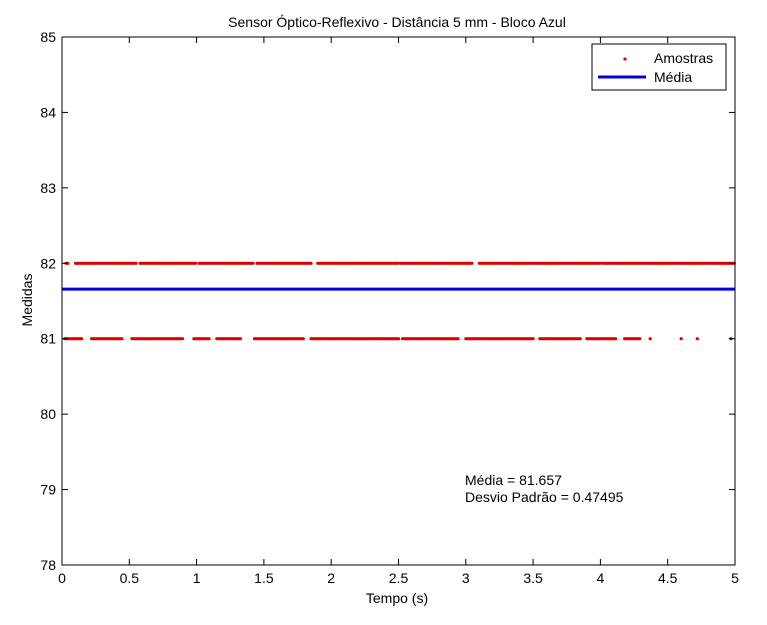  Describe the element at coordinates (197, 578) in the screenshot. I see `x-tick-label: 1` at that location.